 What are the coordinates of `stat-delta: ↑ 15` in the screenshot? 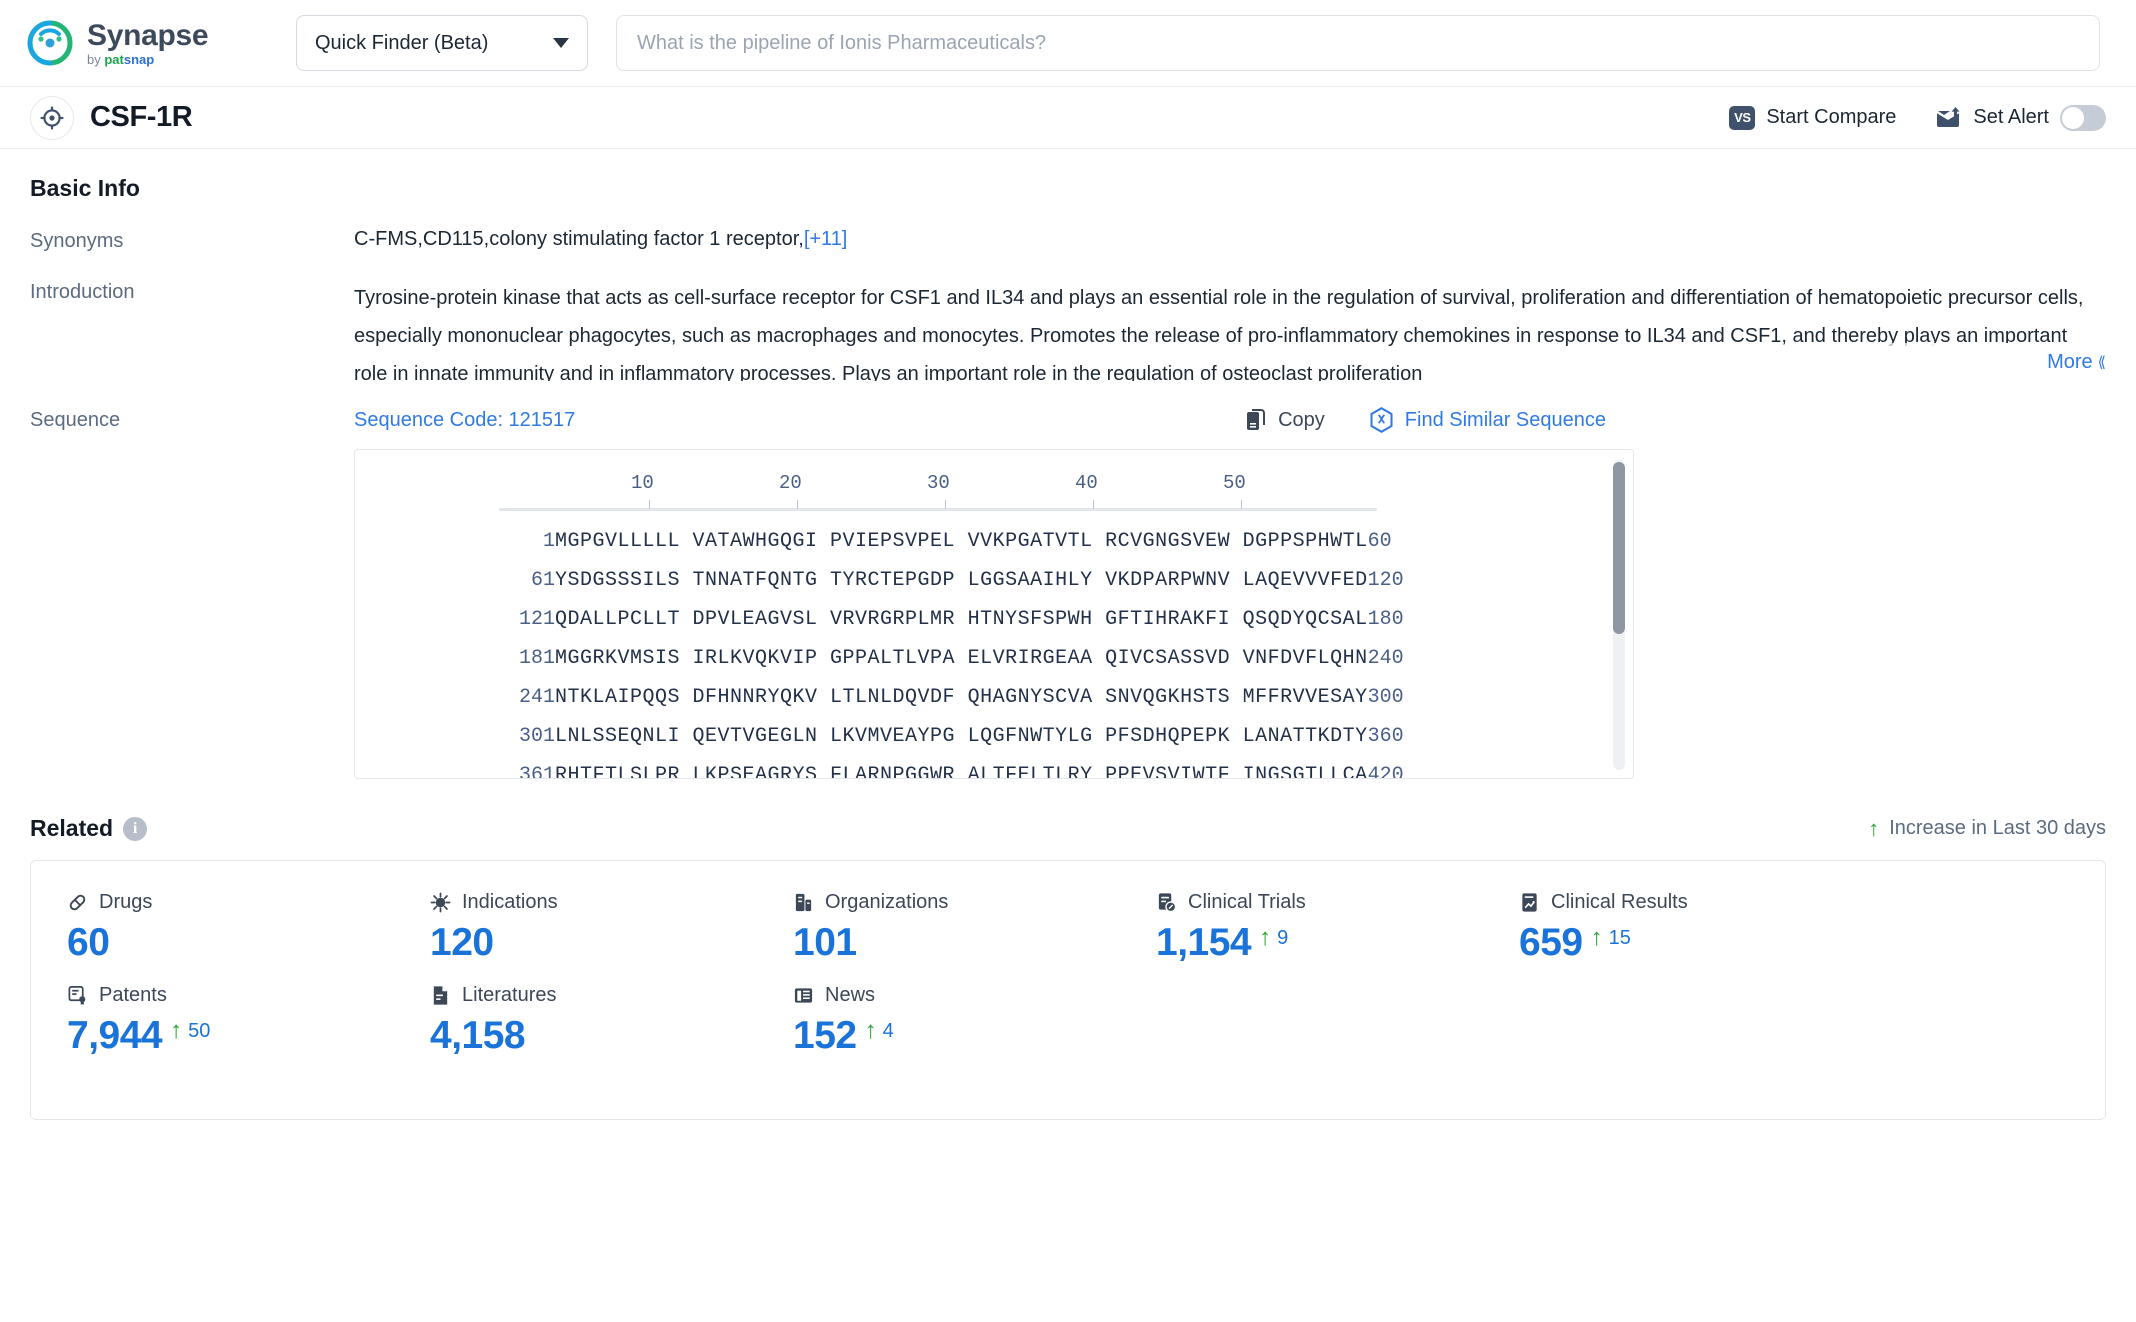 It's located at (1610, 937).